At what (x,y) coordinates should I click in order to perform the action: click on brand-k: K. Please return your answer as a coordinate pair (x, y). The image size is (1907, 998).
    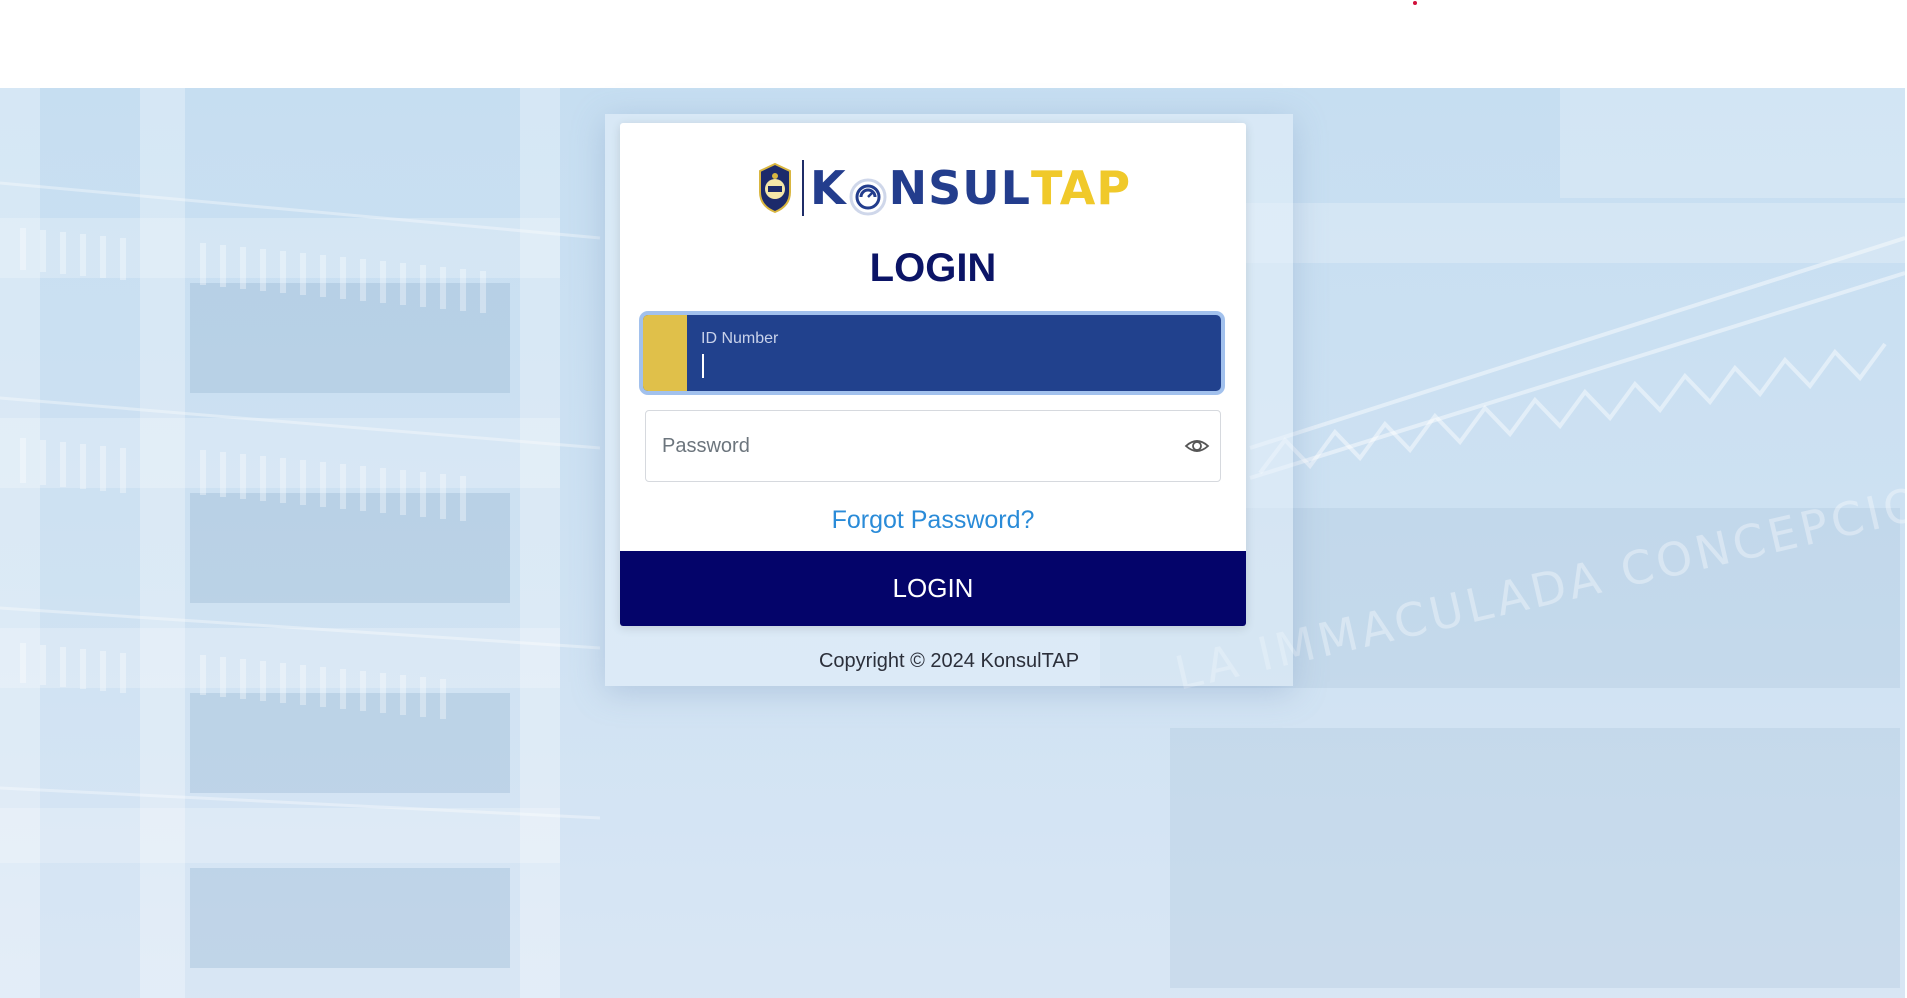
    Looking at the image, I should click on (828, 188).